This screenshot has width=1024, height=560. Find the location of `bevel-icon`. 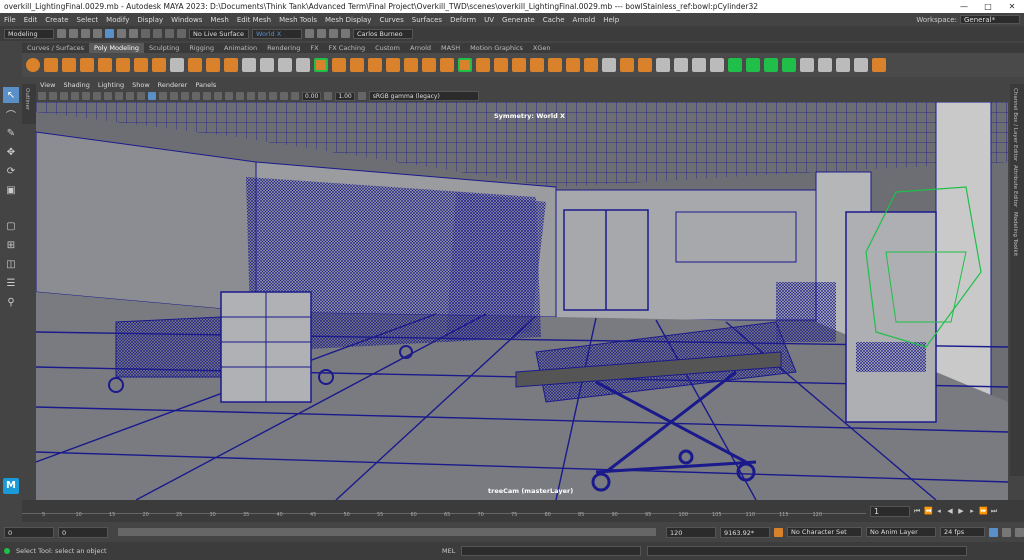

bevel-icon is located at coordinates (375, 65).